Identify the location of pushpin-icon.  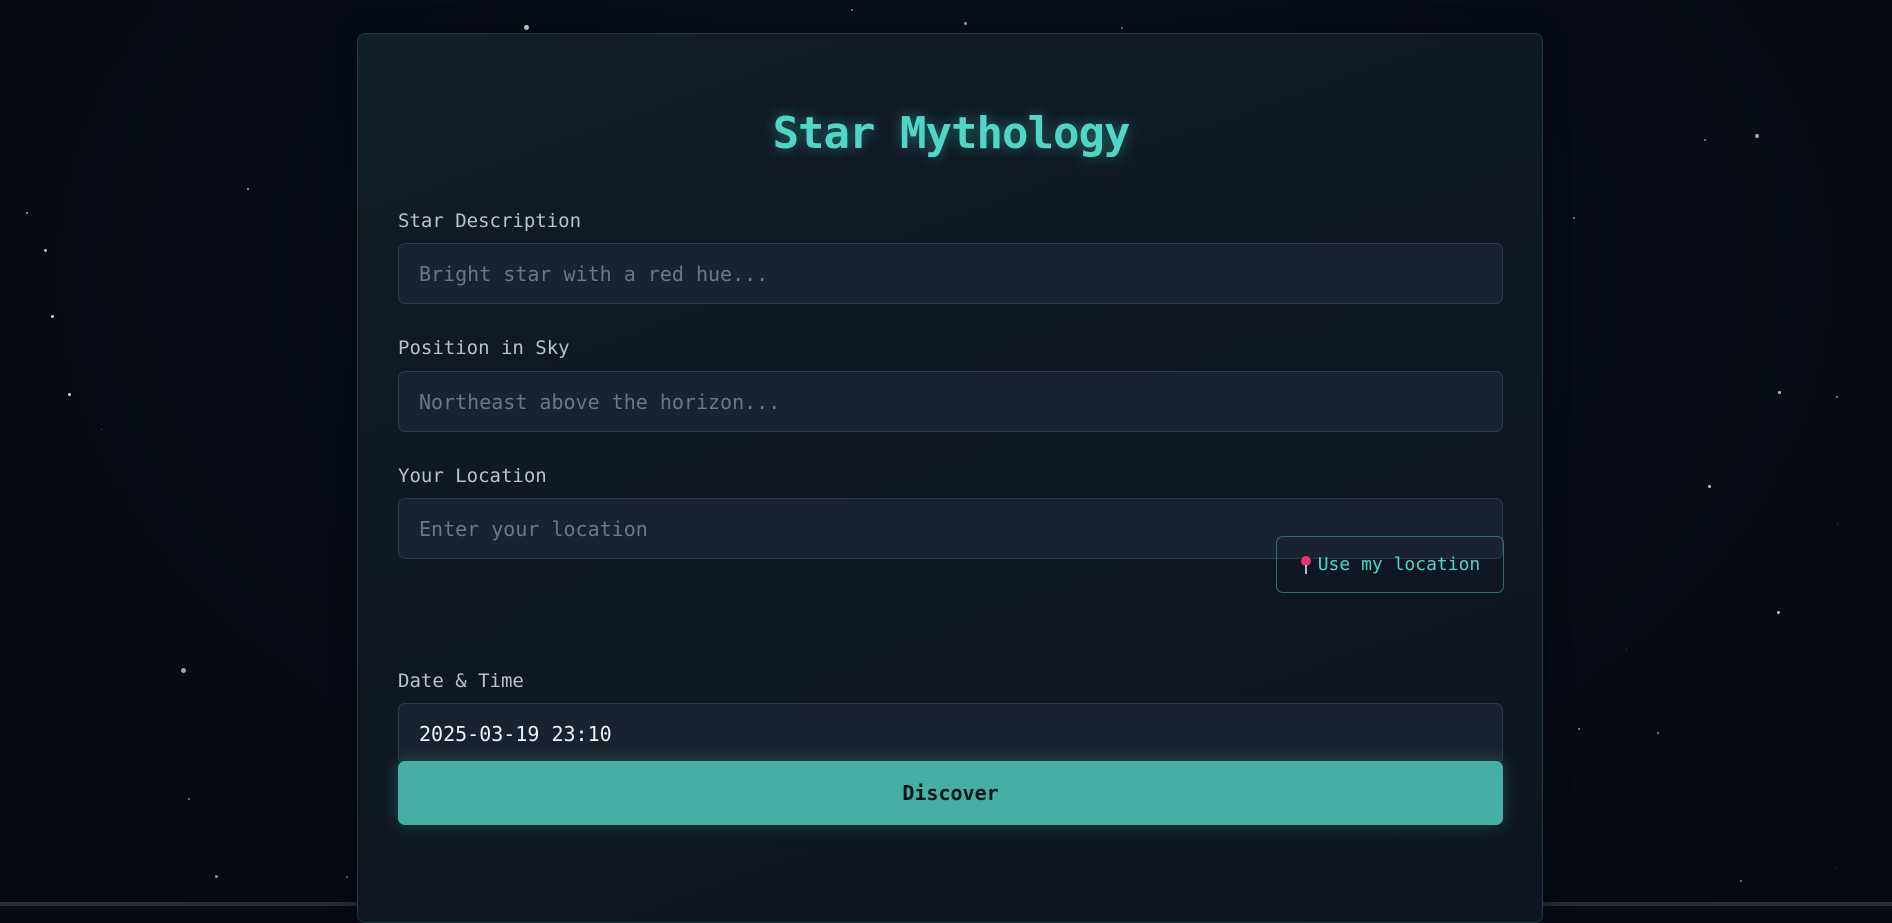
(1306, 564).